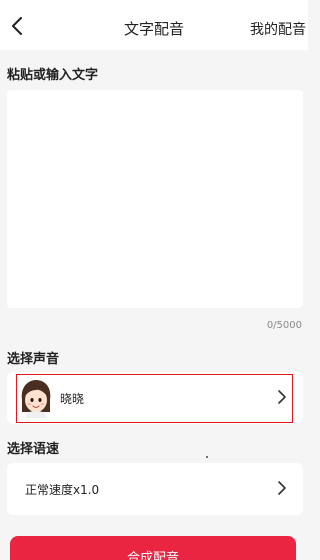 Image resolution: width=320 pixels, height=560 pixels. What do you see at coordinates (62, 490) in the screenshot?
I see `selected-speed-label: 正常速度x1.0` at bounding box center [62, 490].